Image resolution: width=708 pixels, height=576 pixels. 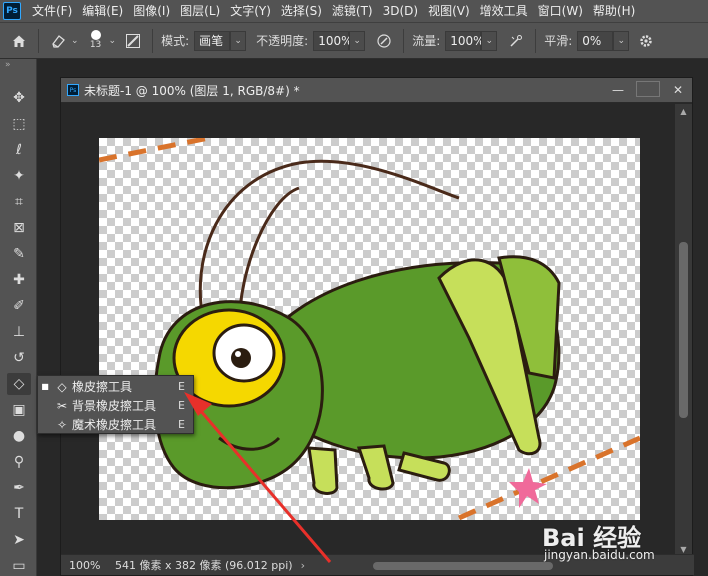 What do you see at coordinates (19, 384) in the screenshot?
I see `eraser-tool-icon: ◇` at bounding box center [19, 384].